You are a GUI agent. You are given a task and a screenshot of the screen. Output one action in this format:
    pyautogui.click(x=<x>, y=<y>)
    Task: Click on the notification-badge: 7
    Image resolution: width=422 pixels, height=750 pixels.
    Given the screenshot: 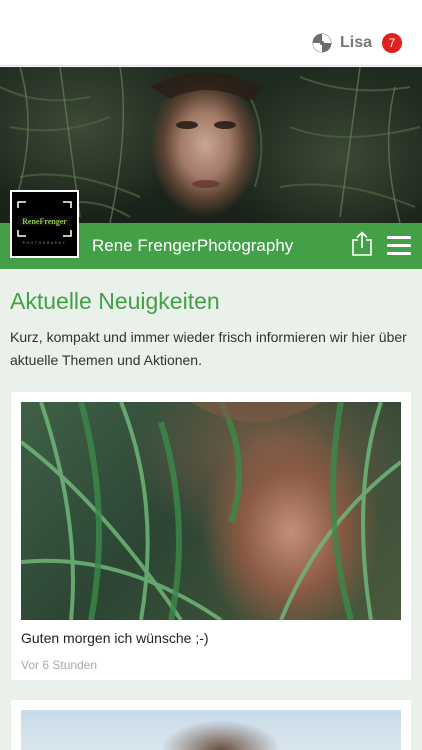 What is the action you would take?
    pyautogui.click(x=392, y=43)
    